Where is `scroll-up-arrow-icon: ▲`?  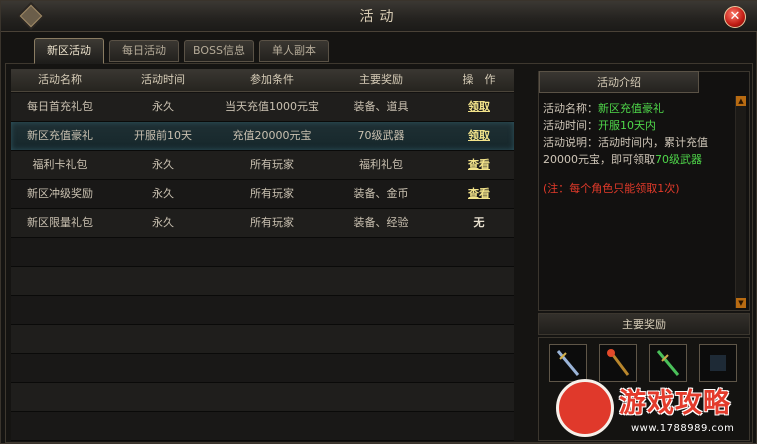
scroll-up-arrow-icon: ▲ is located at coordinates (741, 101).